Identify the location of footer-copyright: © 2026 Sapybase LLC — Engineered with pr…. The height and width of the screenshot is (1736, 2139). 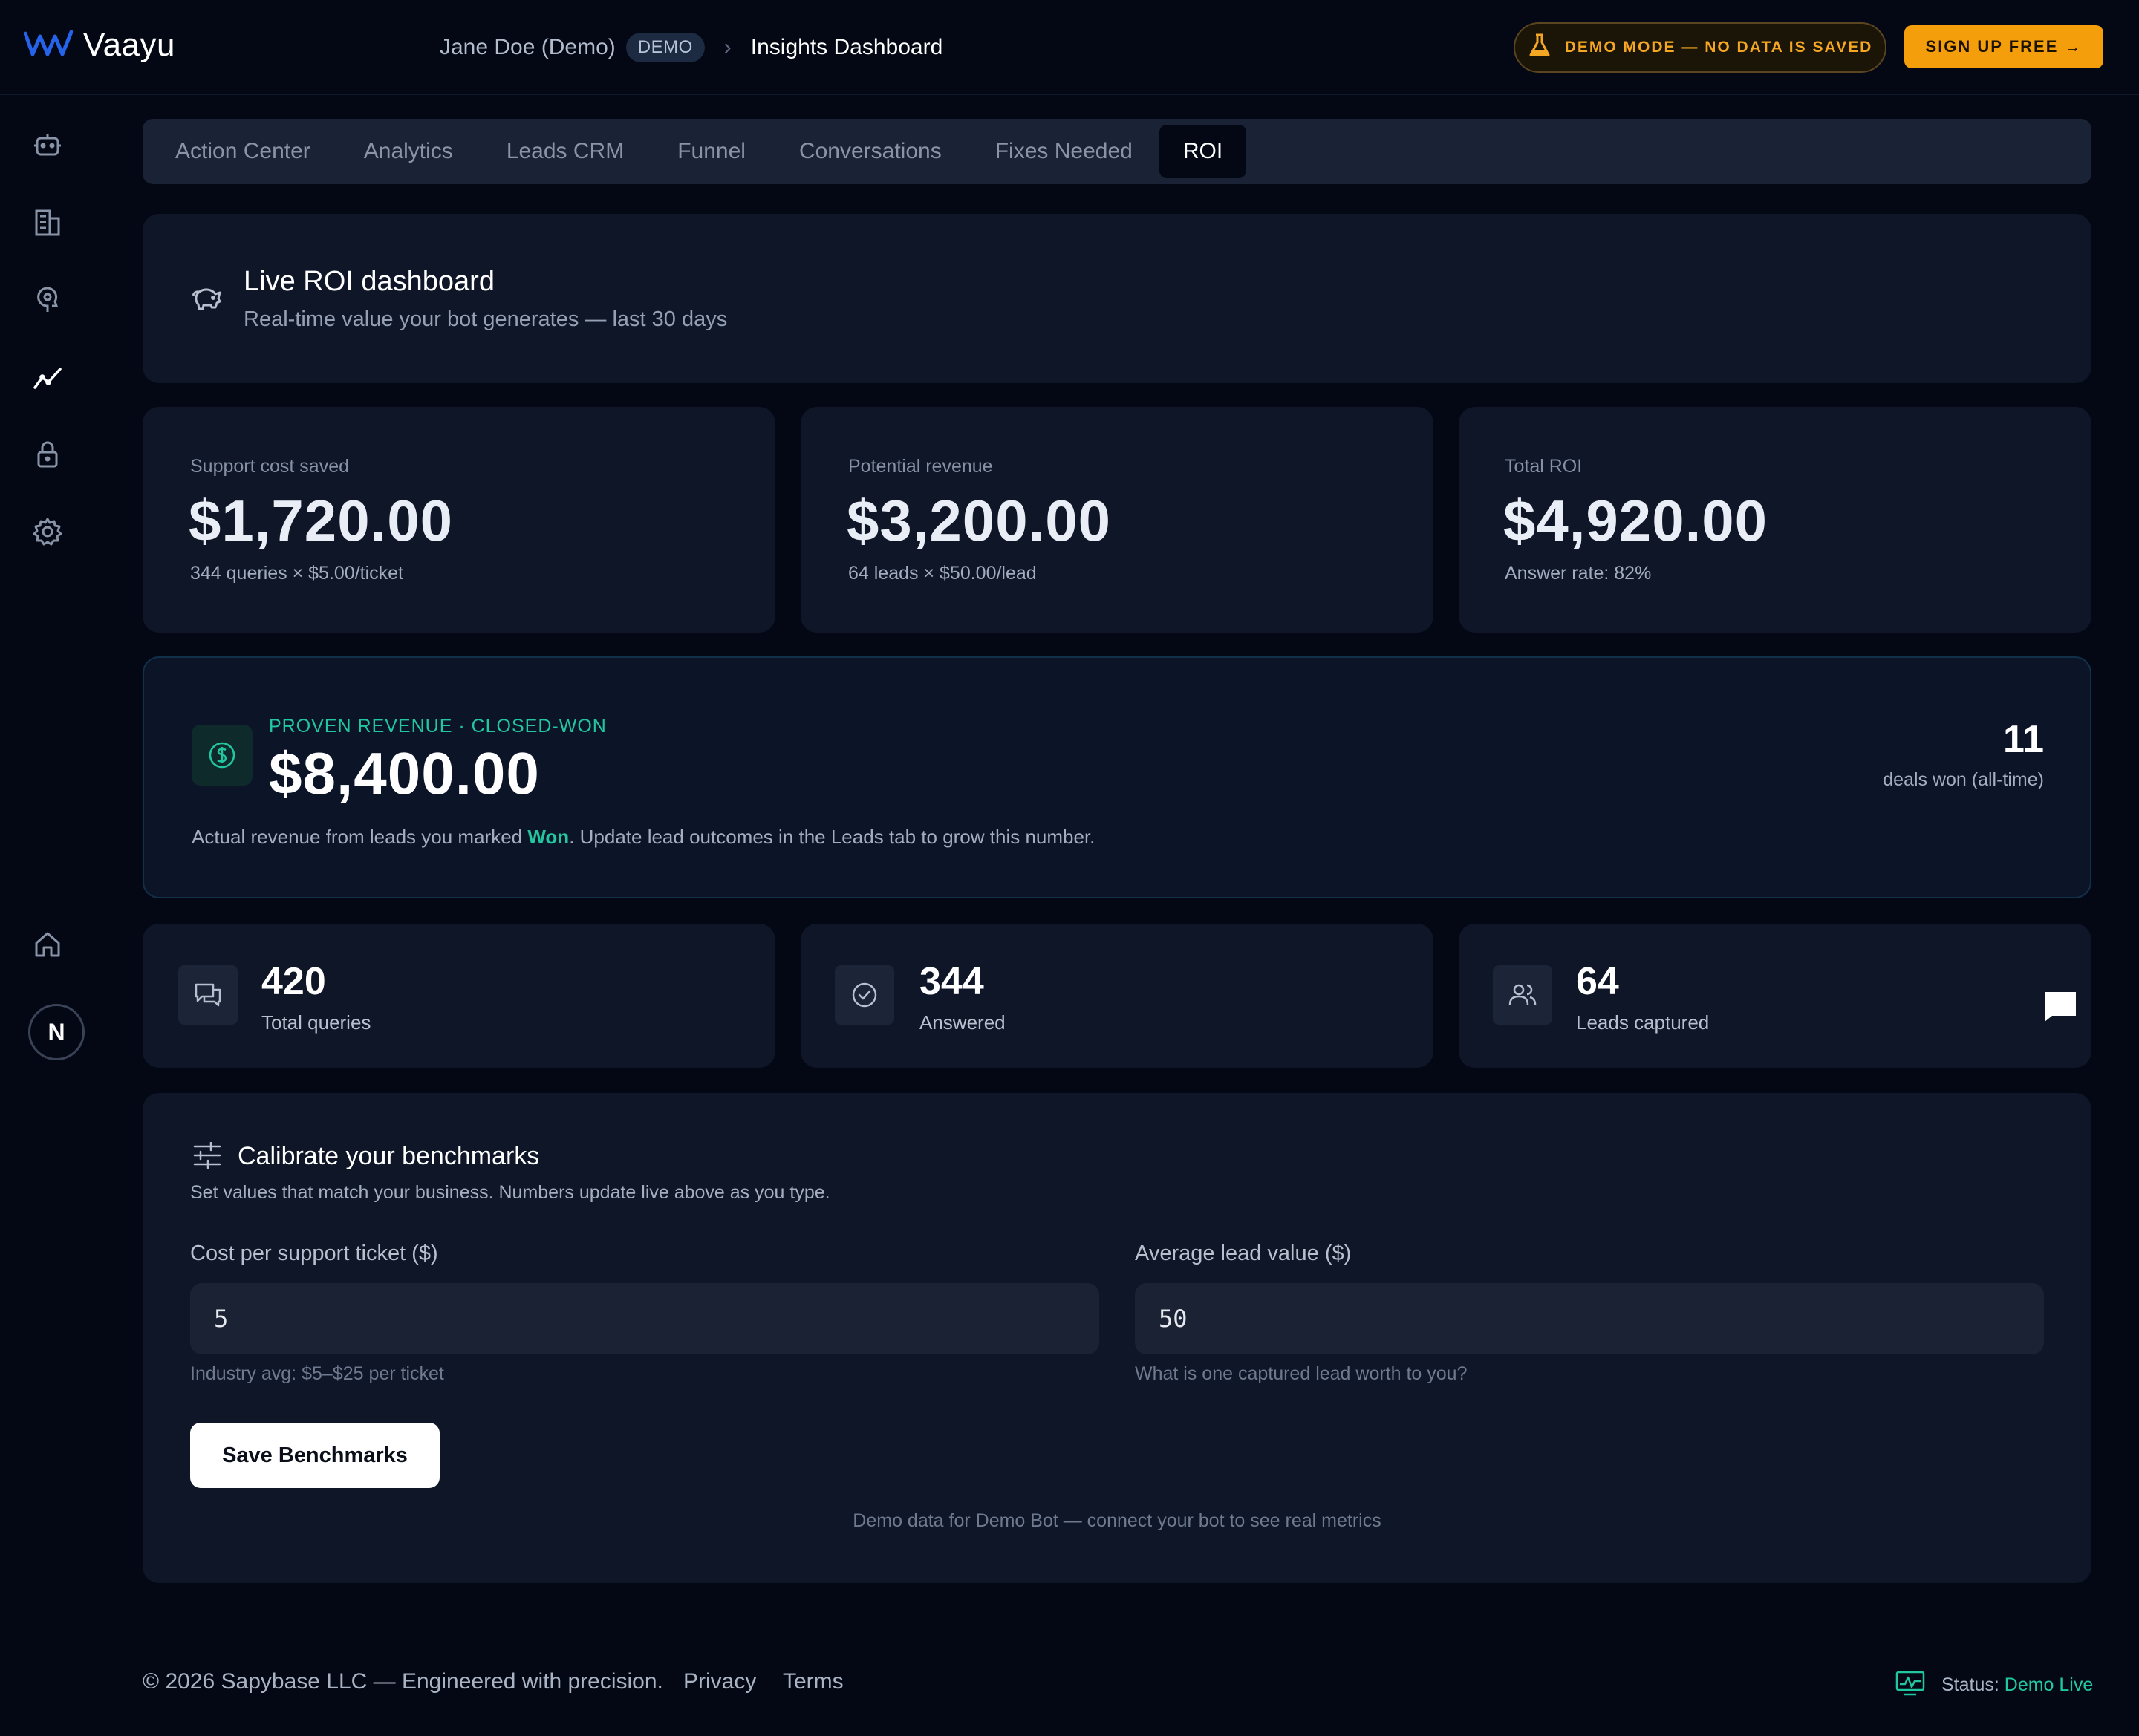
(403, 1681).